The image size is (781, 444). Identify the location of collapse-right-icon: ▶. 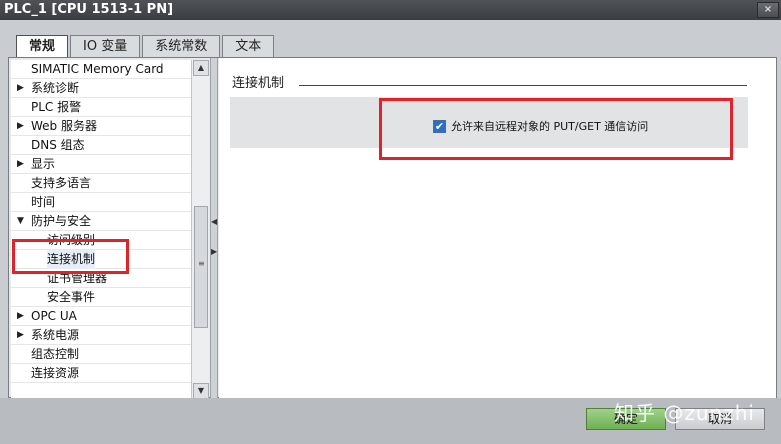
(214, 252).